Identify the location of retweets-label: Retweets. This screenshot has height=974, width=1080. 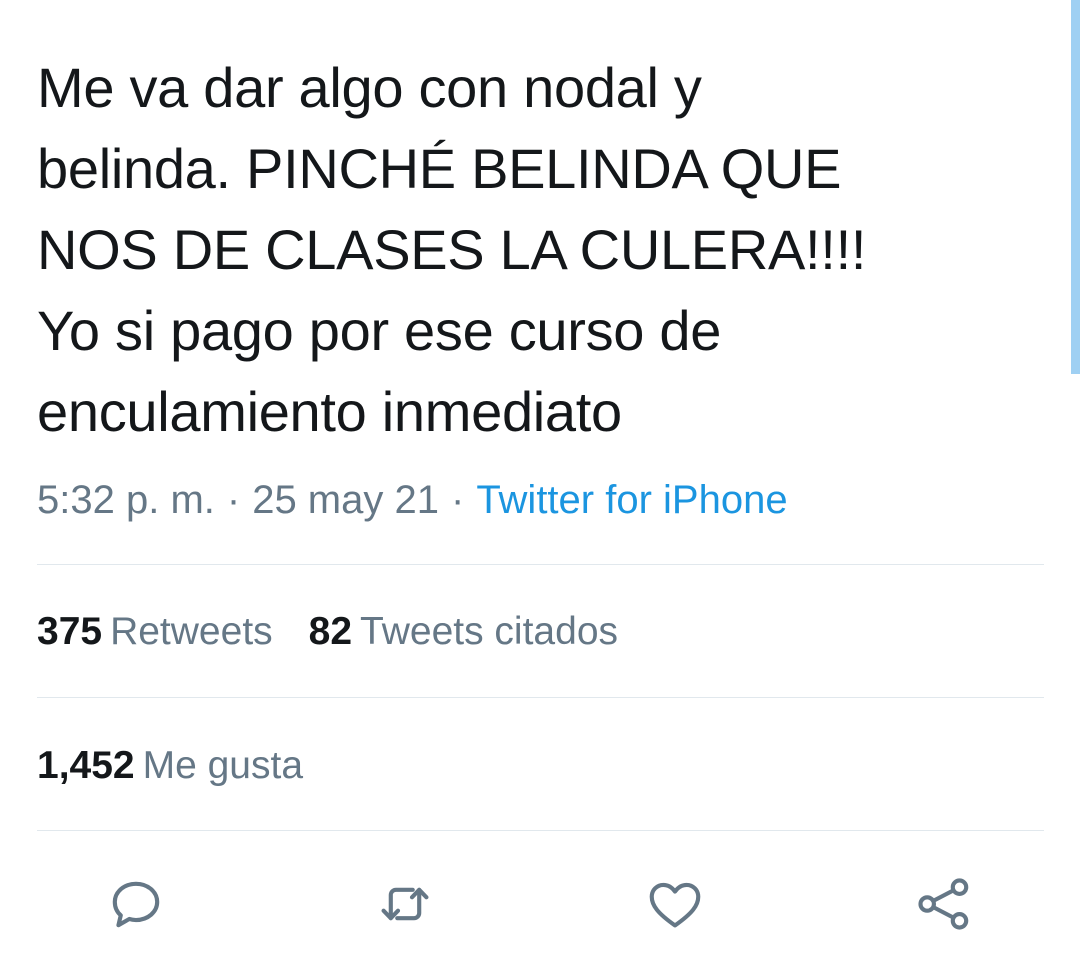
(191, 631).